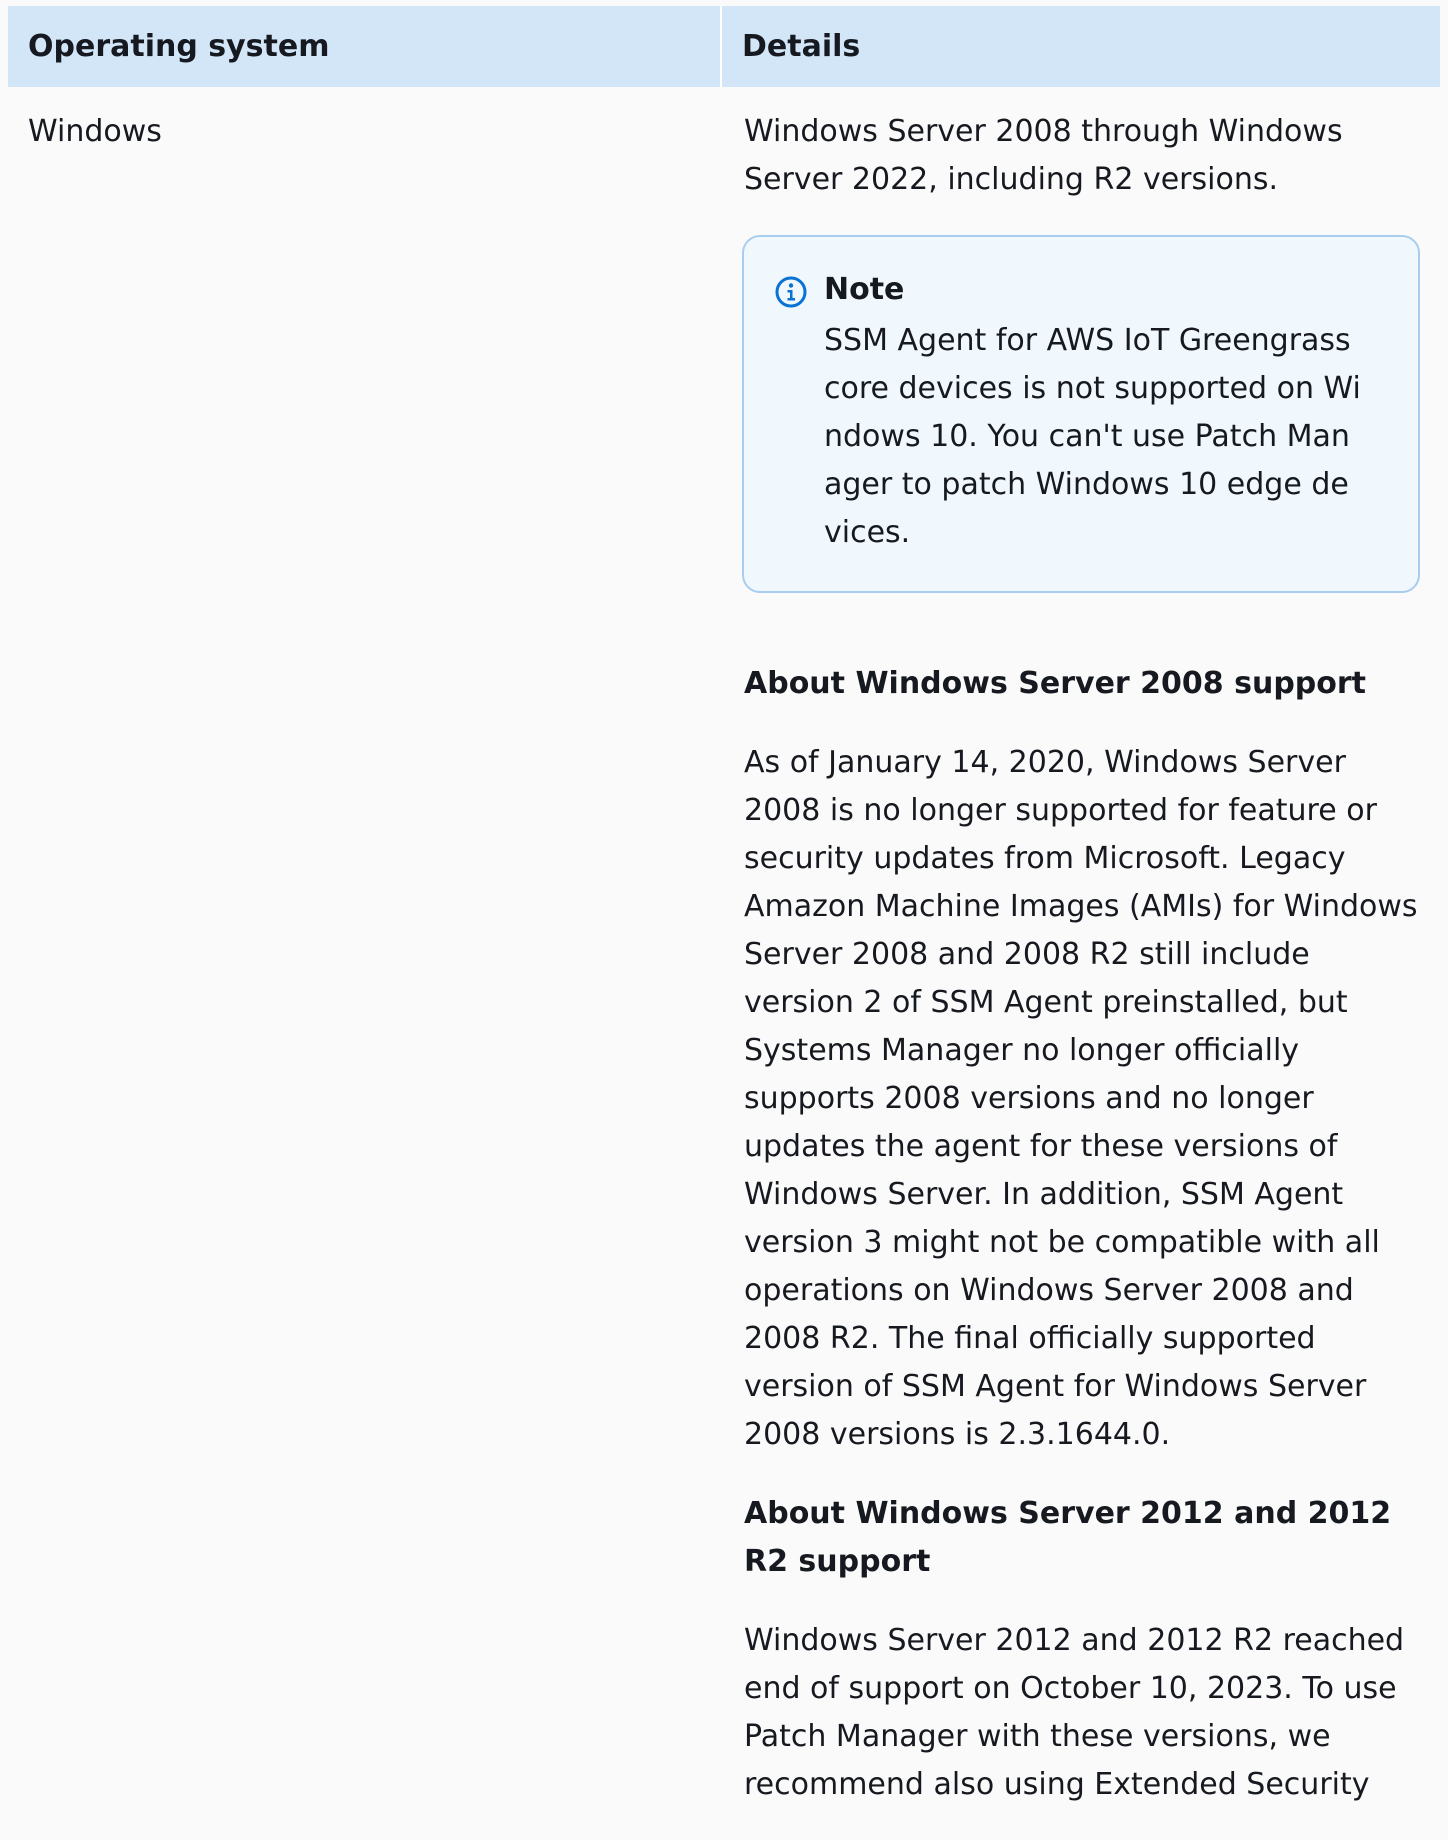 This screenshot has width=1448, height=1840. I want to click on note-title: Note, so click(864, 289).